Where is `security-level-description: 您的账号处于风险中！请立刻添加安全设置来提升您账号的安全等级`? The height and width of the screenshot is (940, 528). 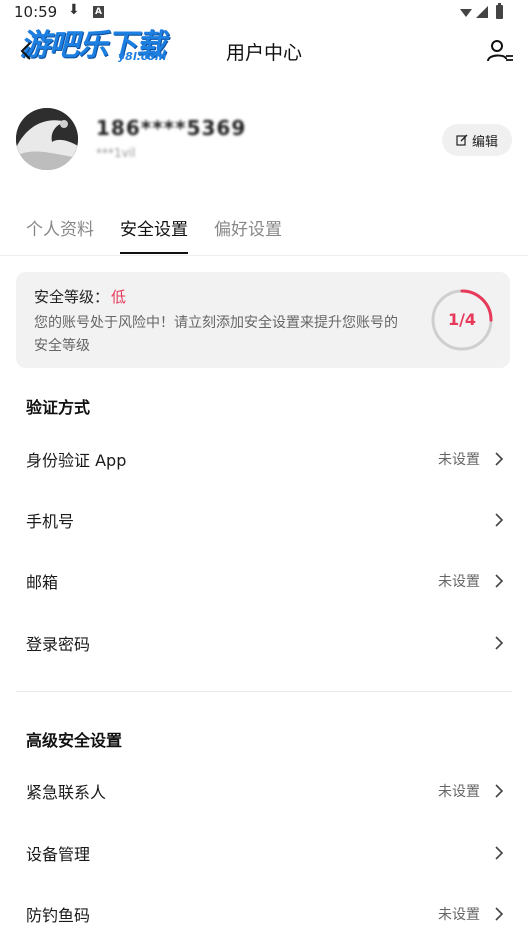
security-level-description: 您的账号处于风险中！请立刻添加安全设置来提升您账号的安全等级 is located at coordinates (216, 334).